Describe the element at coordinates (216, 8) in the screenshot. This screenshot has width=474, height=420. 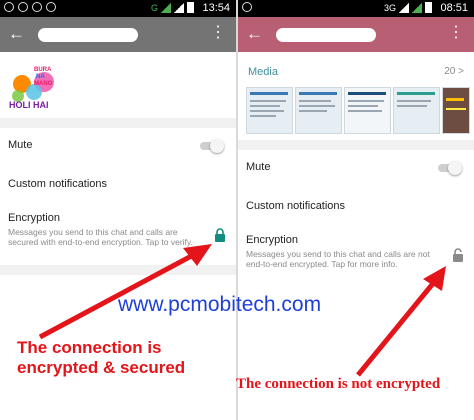
I see `status-time: 13:54` at that location.